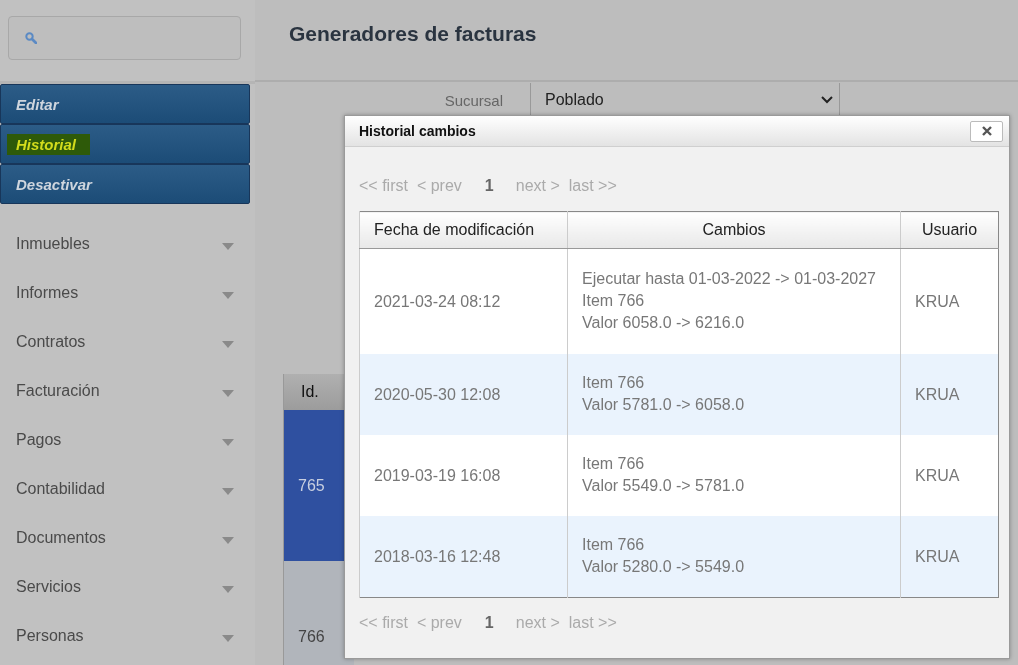 The width and height of the screenshot is (1018, 665). Describe the element at coordinates (127, 257) in the screenshot. I see `menu-item: Inmuebles` at that location.